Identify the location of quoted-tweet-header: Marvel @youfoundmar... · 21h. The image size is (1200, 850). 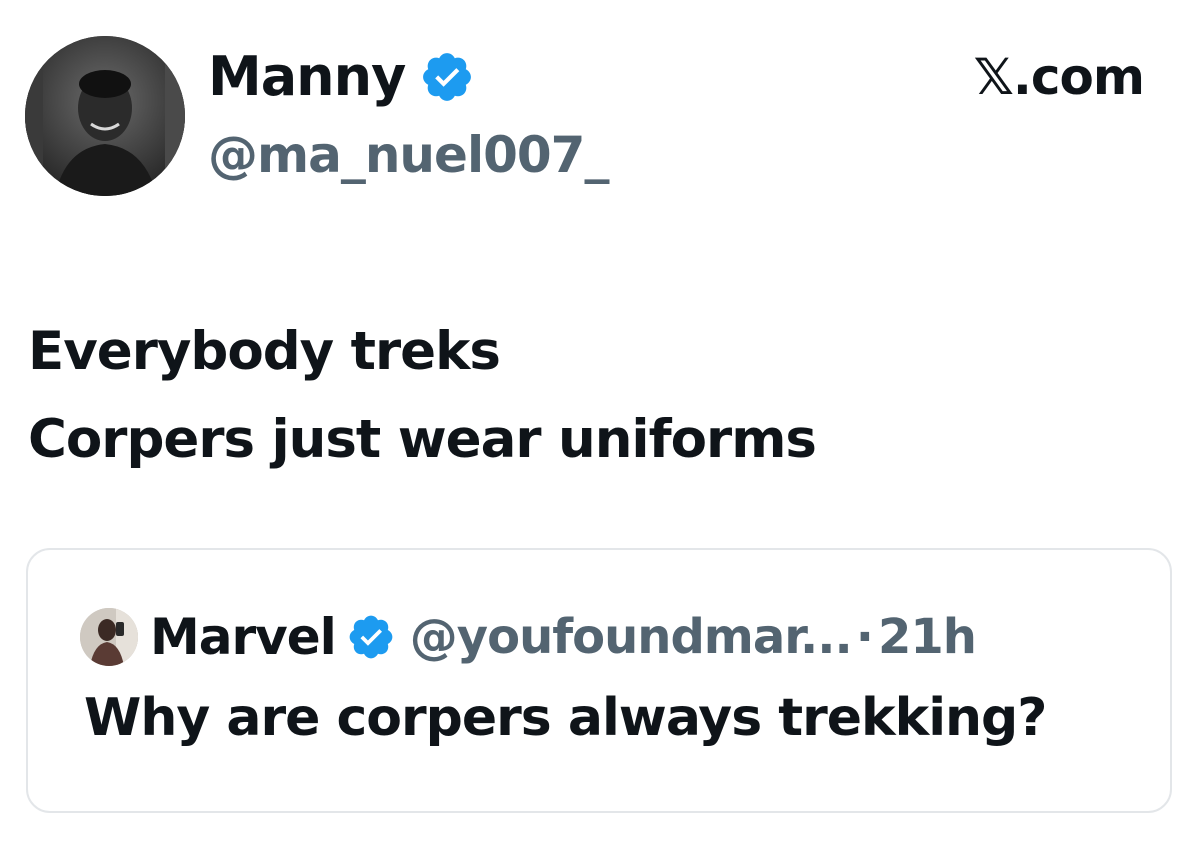
(528, 637).